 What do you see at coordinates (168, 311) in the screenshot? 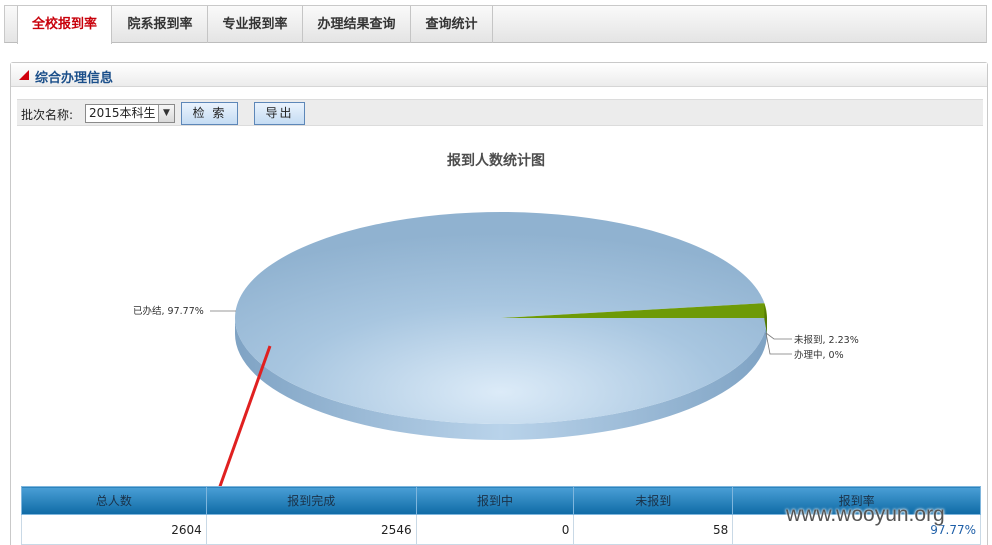
I see `pie-label-0: 已办结, 97.77%` at bounding box center [168, 311].